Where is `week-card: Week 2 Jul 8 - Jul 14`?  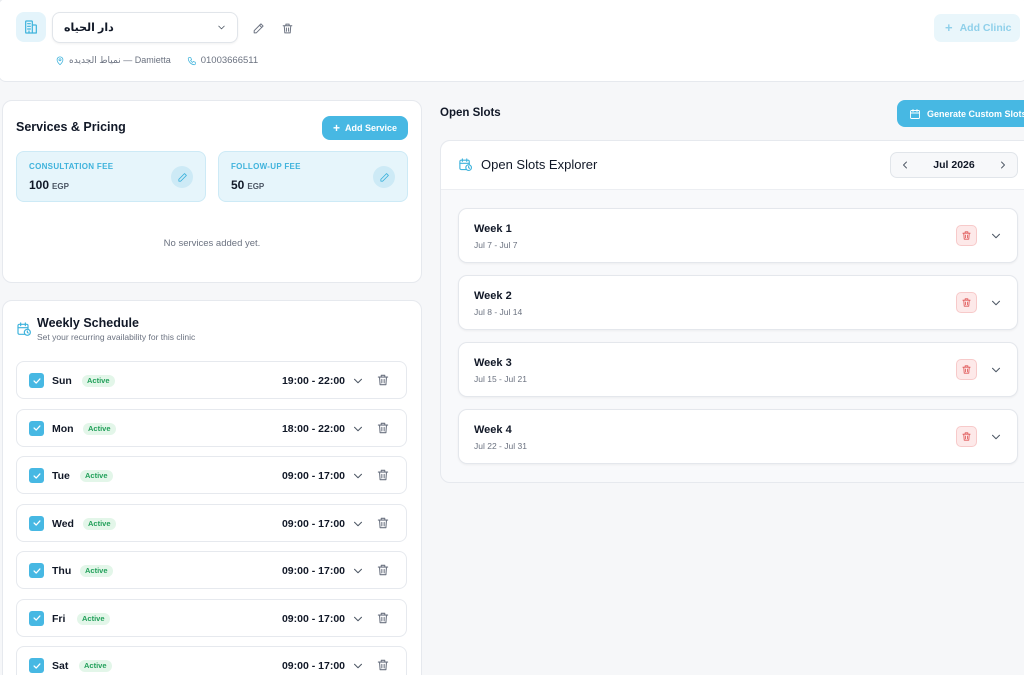 week-card: Week 2 Jul 8 - Jul 14 is located at coordinates (738, 302).